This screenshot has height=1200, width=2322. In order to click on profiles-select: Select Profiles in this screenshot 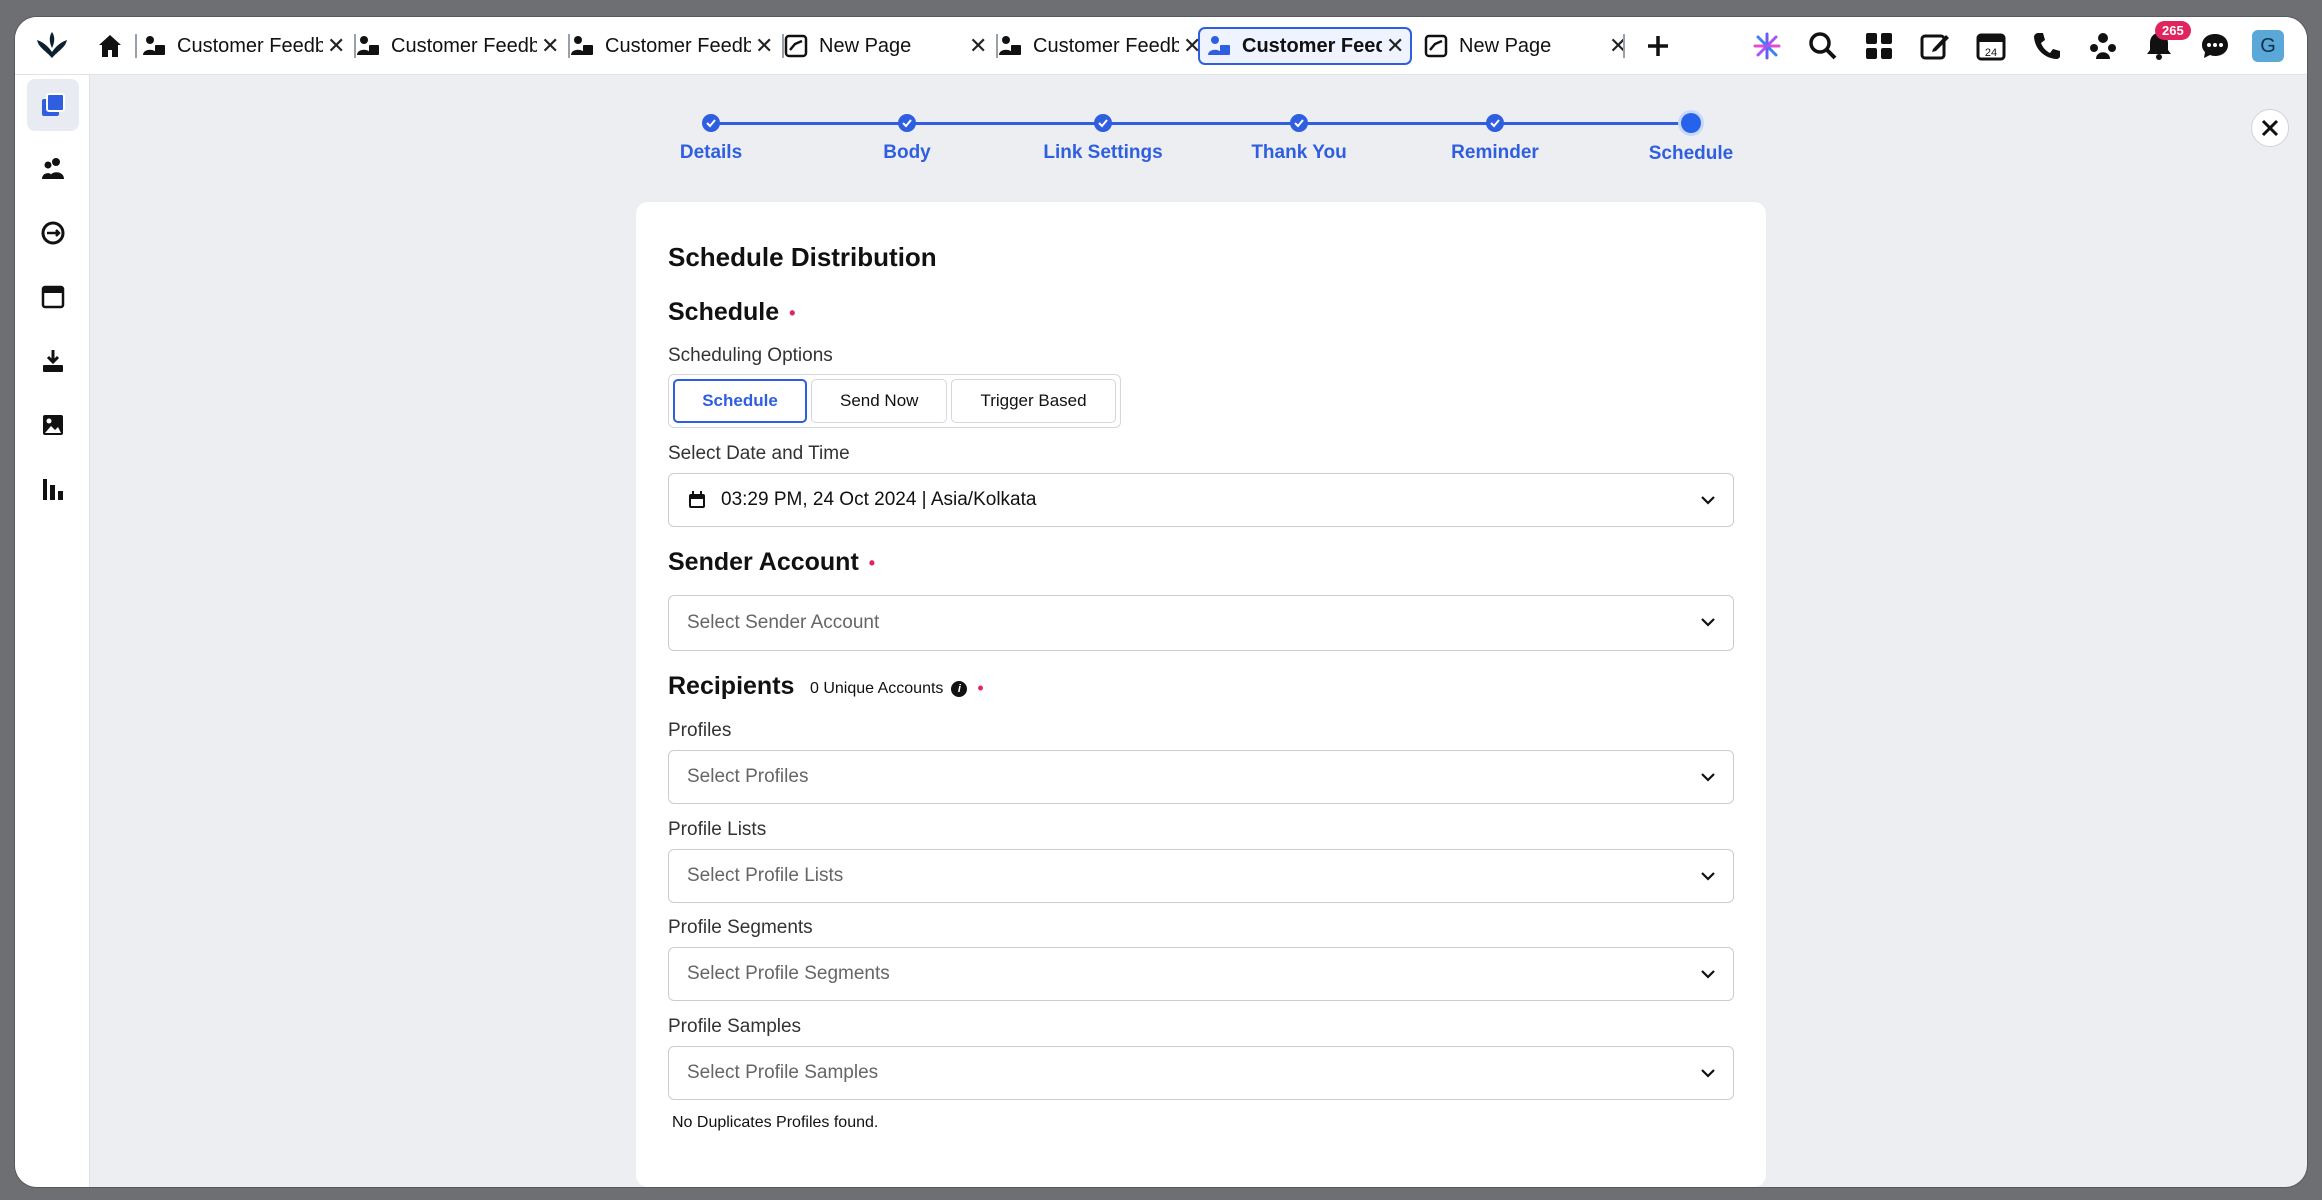, I will do `click(1201, 777)`.